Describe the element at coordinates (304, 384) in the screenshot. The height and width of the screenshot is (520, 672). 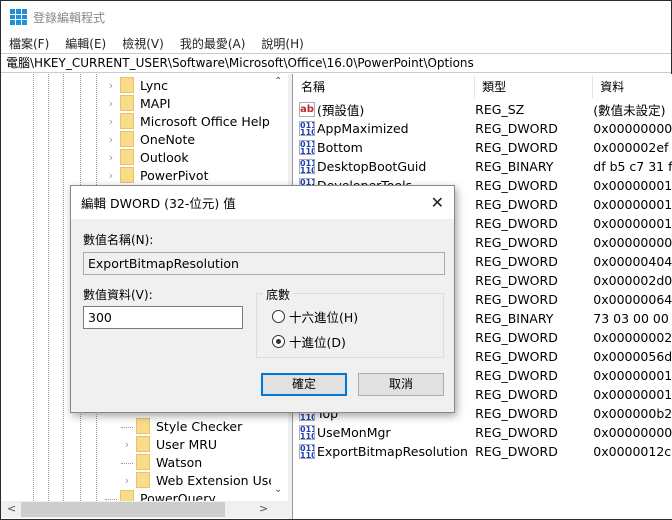
I see `ok-button: 確定` at that location.